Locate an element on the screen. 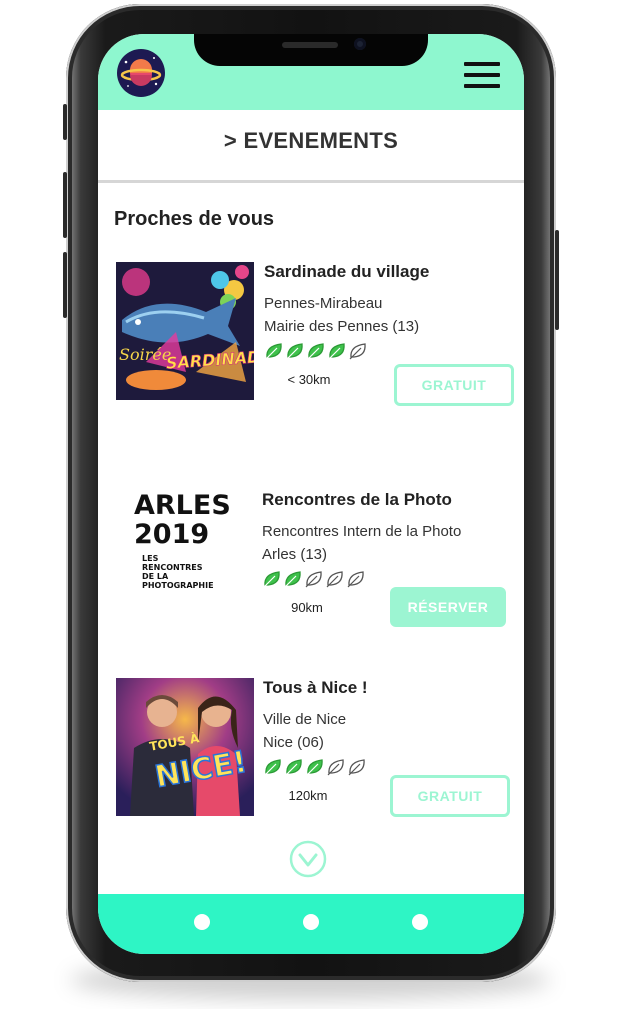  hamburger-menu-icon is located at coordinates (482, 75).